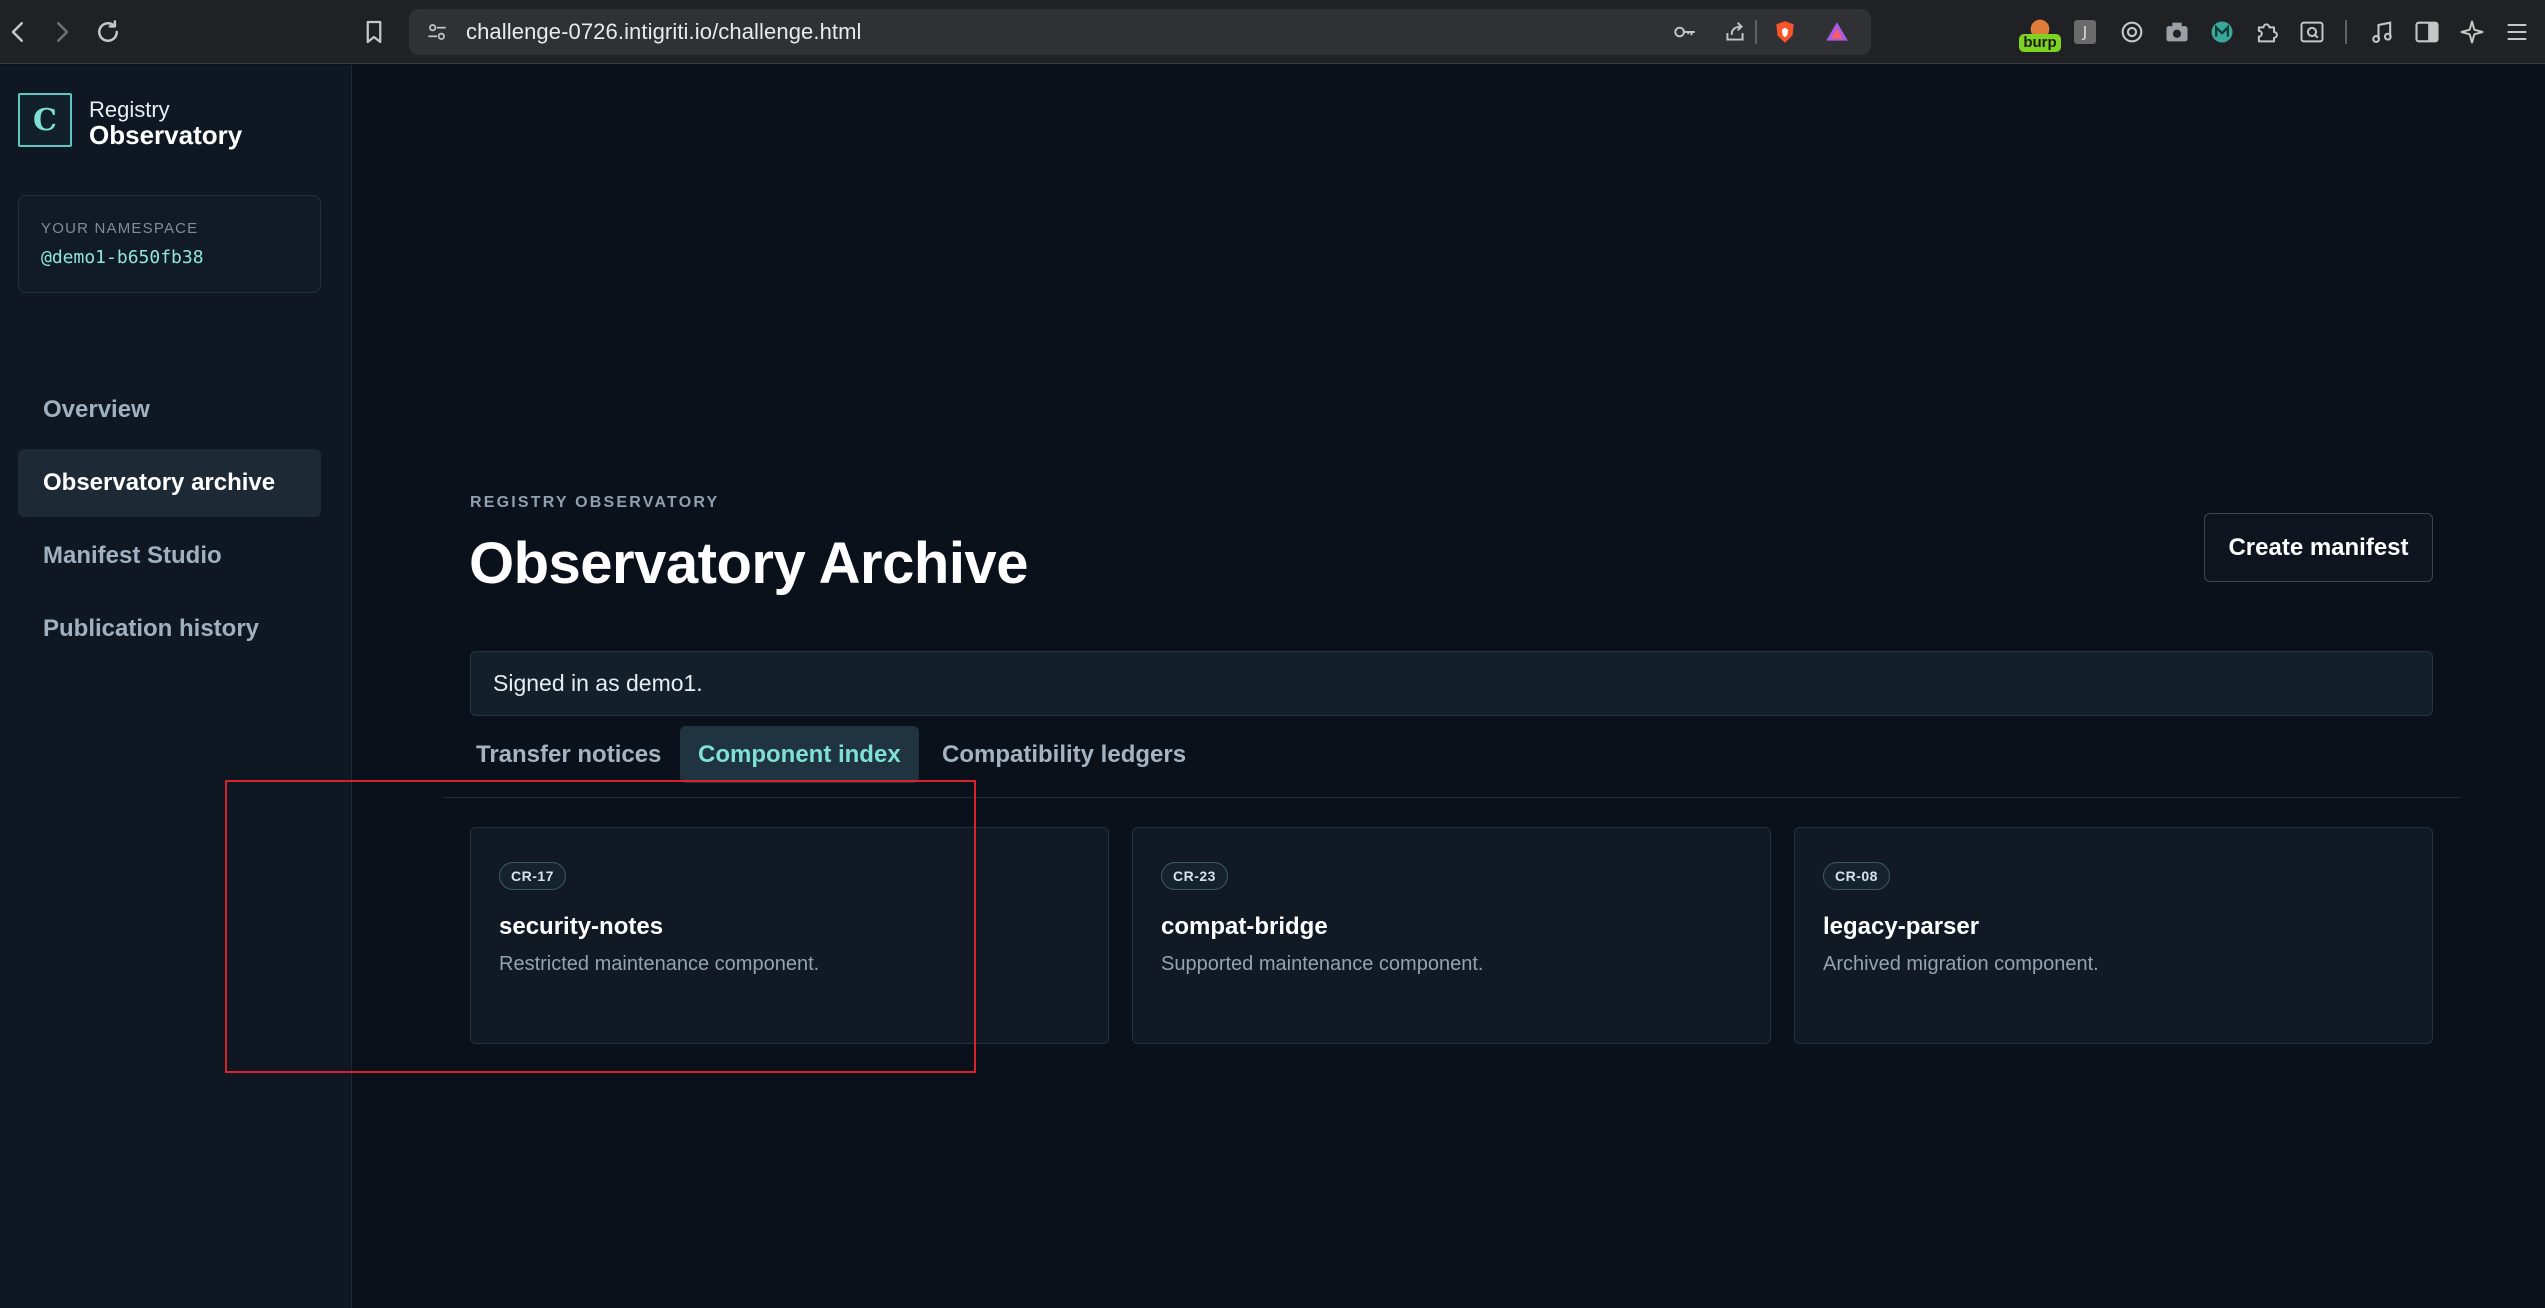  I want to click on logo: C, so click(45, 120).